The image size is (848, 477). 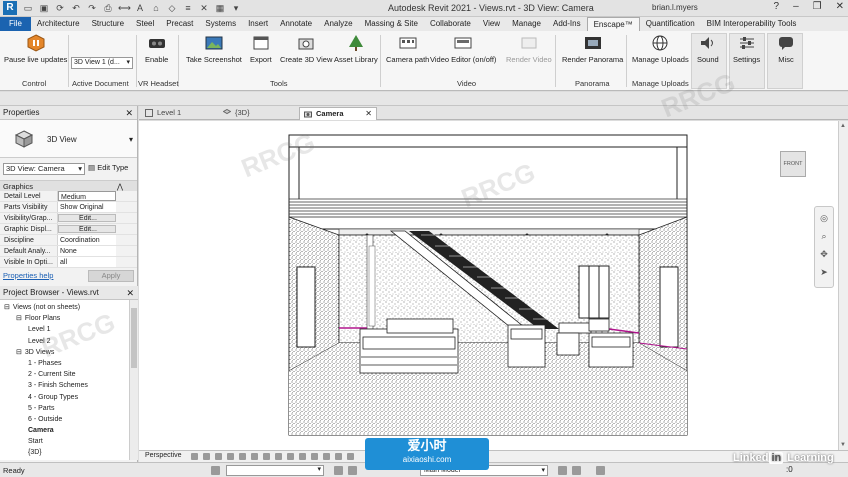 I want to click on ribbon-tab: Annotate, so click(x=296, y=24).